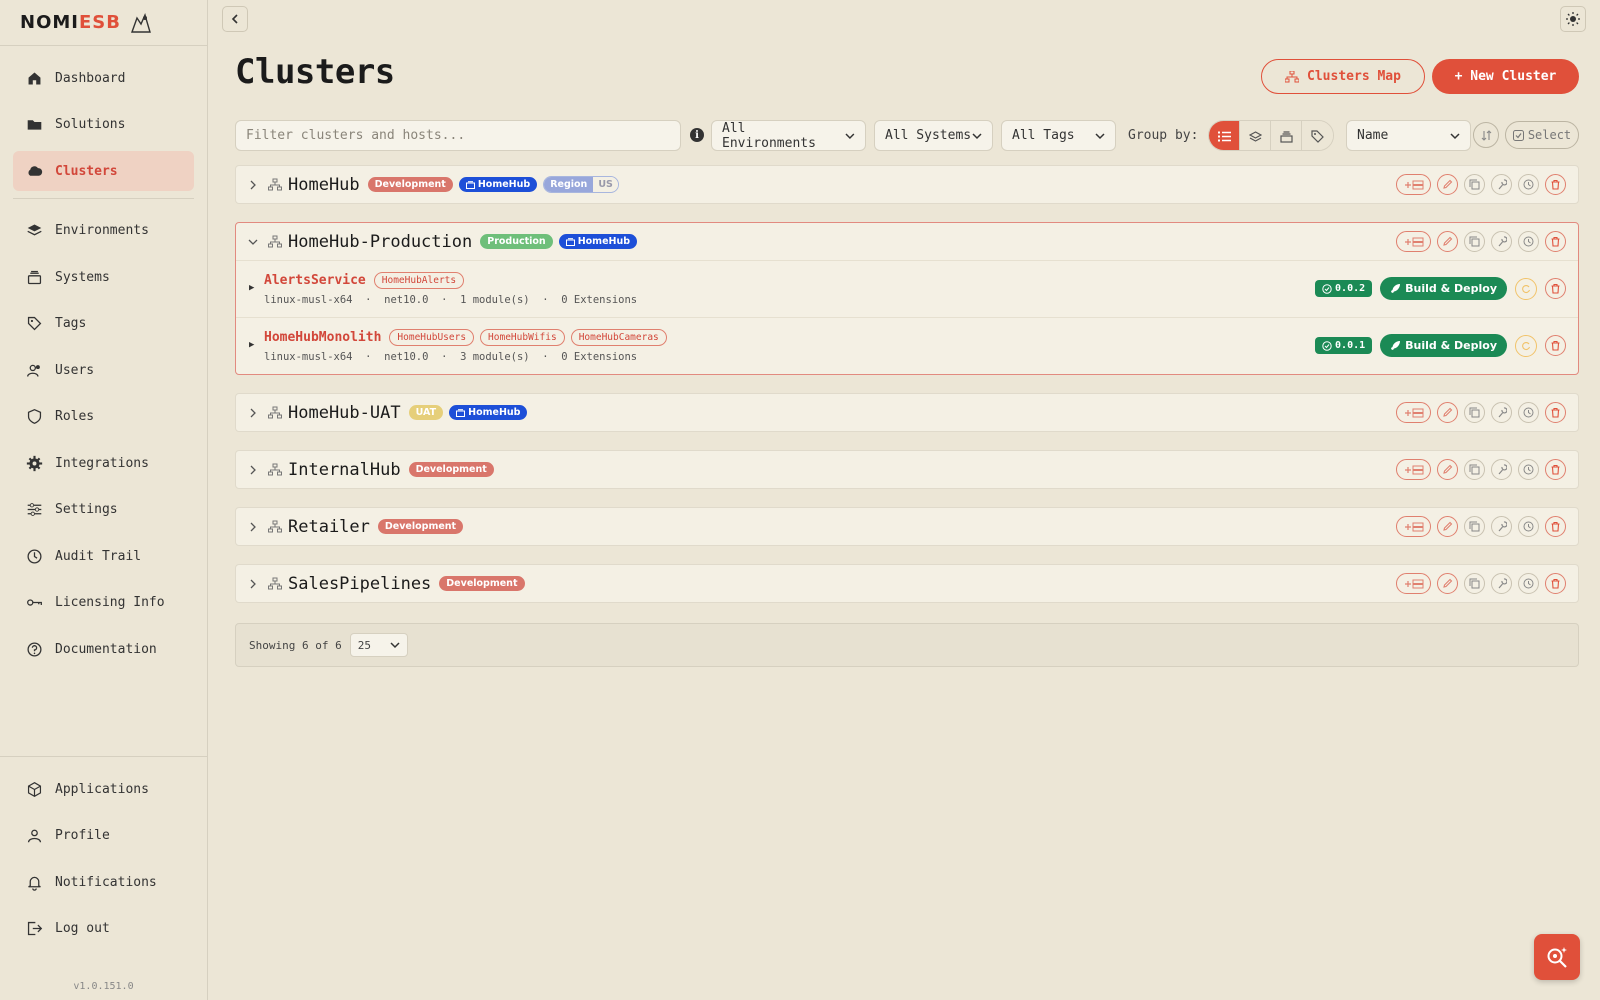 The height and width of the screenshot is (1000, 1600). What do you see at coordinates (1486, 135) in the screenshot?
I see `sort-direction-button` at bounding box center [1486, 135].